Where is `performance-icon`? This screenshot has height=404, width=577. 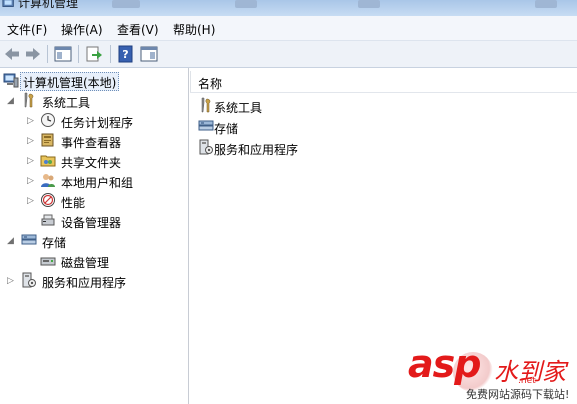 performance-icon is located at coordinates (48, 200).